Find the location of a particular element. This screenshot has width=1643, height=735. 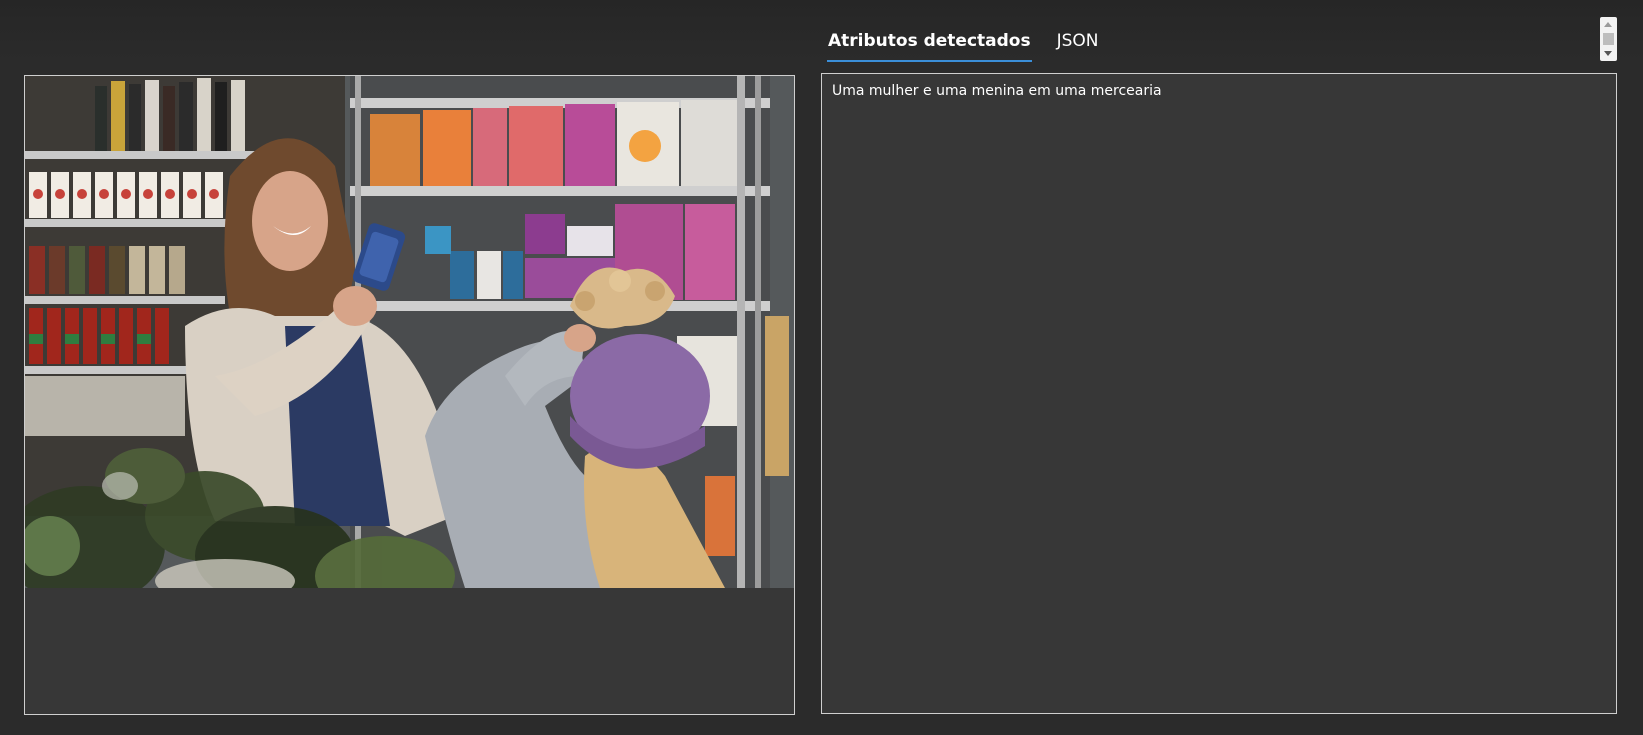

scrollbar is located at coordinates (1608, 39).